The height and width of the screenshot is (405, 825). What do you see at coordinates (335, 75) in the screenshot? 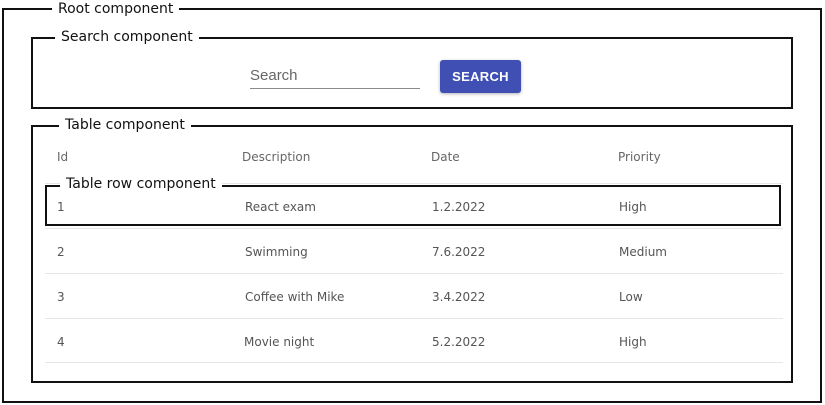
I see `search-input` at bounding box center [335, 75].